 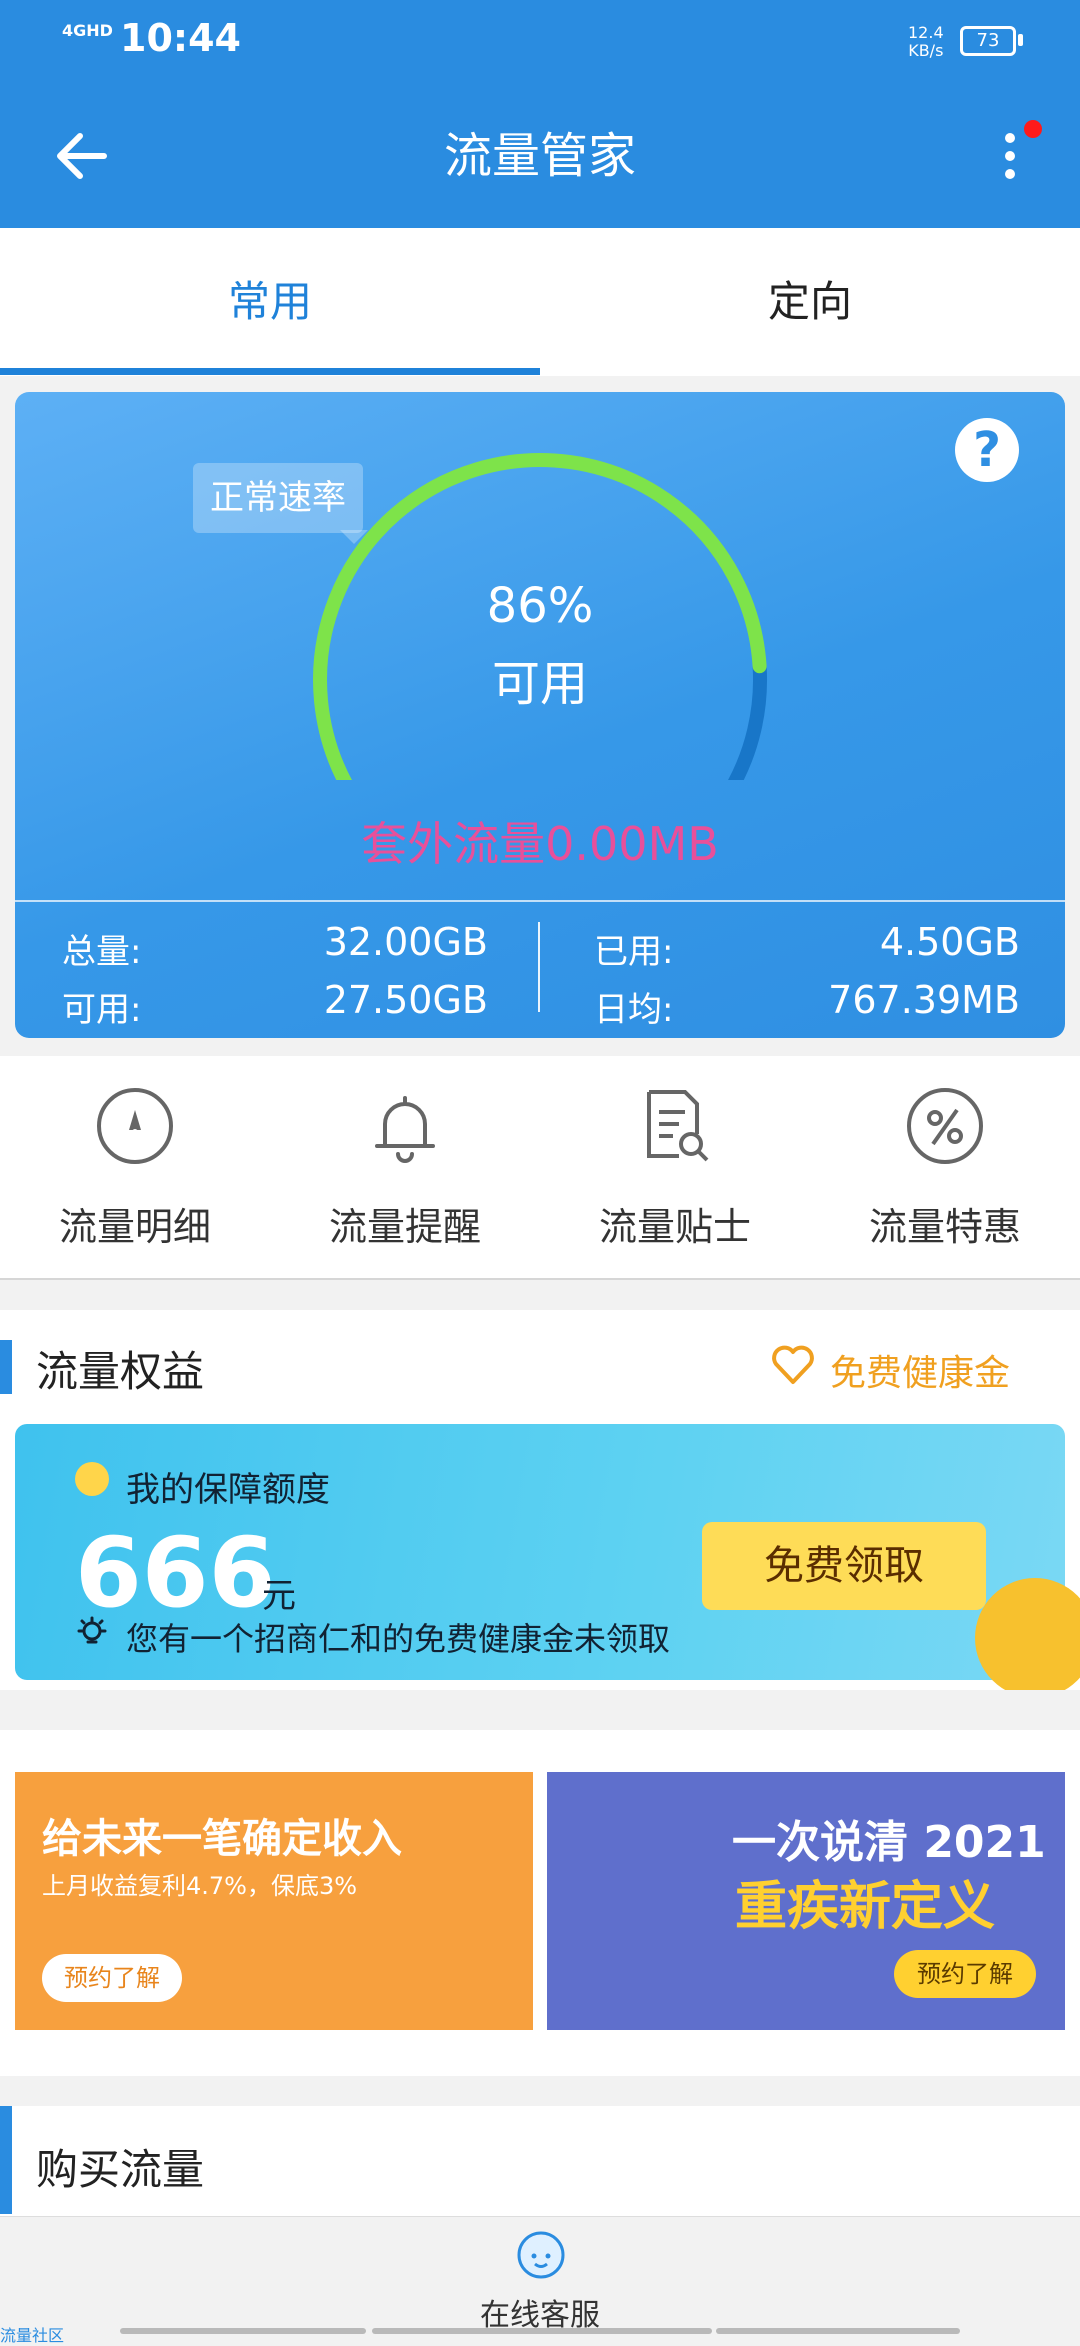 I want to click on section-divider, so click(x=540, y=1279).